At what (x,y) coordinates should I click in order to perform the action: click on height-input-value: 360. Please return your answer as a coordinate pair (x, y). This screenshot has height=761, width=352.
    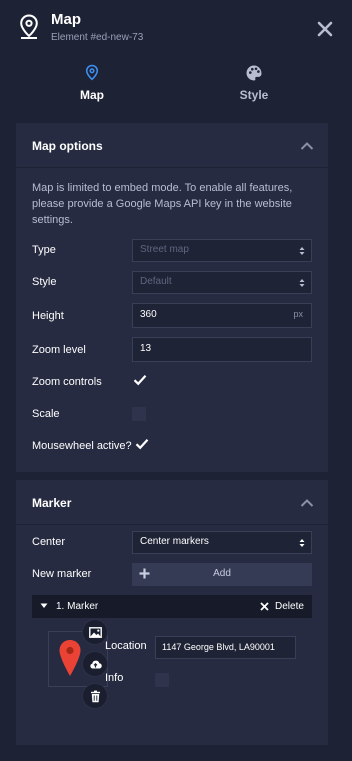
    Looking at the image, I should click on (148, 314).